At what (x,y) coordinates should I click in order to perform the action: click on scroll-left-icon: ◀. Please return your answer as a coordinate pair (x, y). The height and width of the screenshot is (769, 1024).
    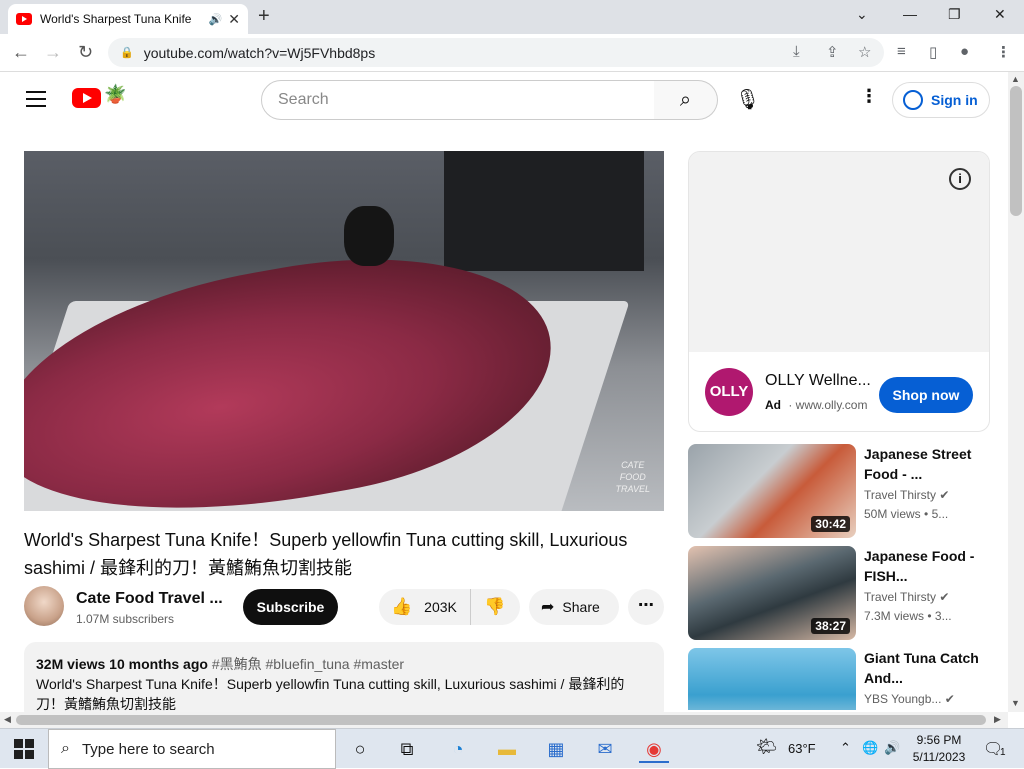
    Looking at the image, I should click on (7, 719).